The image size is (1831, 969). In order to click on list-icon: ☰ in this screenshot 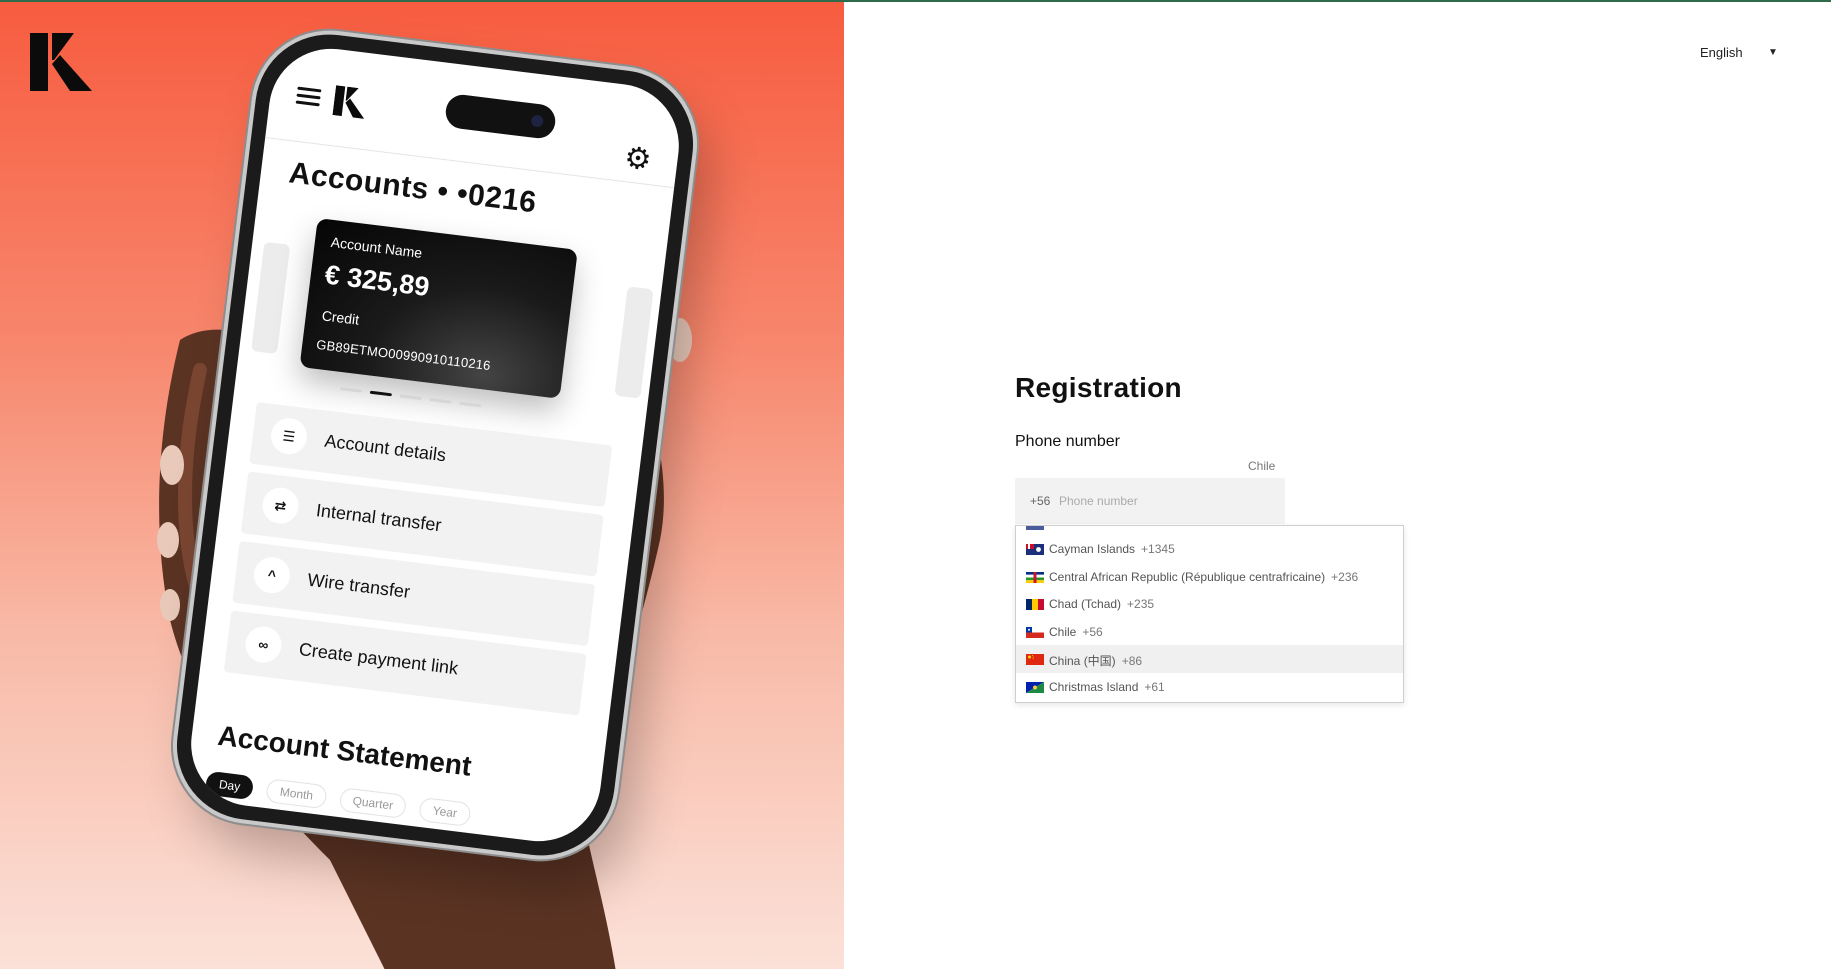, I will do `click(289, 436)`.